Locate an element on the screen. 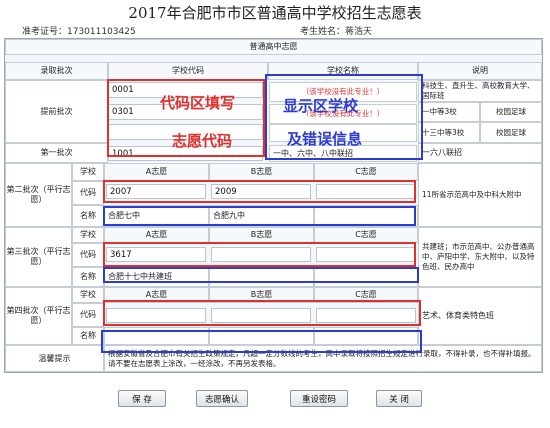 The height and width of the screenshot is (428, 550). col-code: 学校代码 is located at coordinates (188, 71).